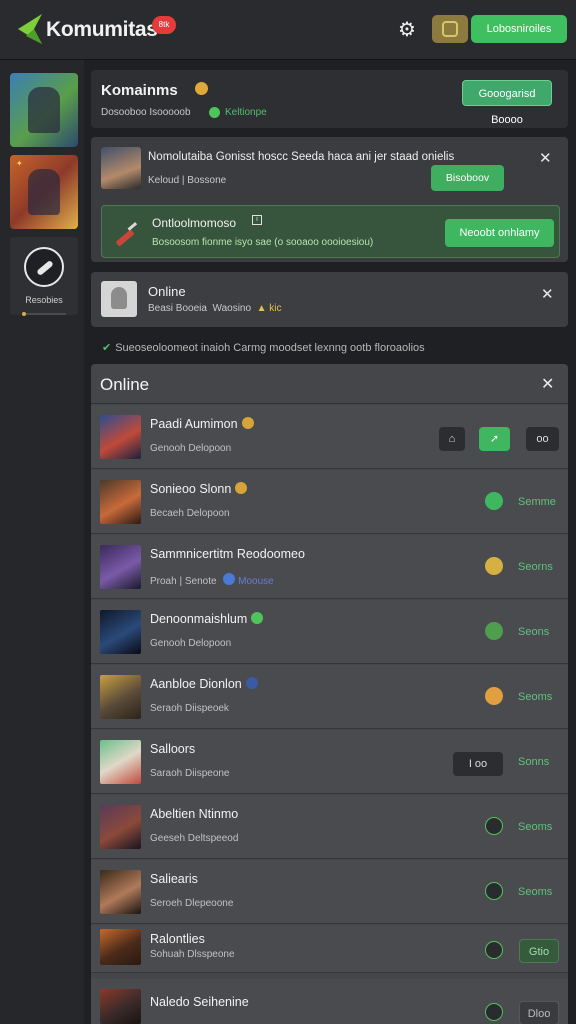 The image size is (576, 1024). I want to click on sidebar-item-label: Resobies, so click(44, 300).